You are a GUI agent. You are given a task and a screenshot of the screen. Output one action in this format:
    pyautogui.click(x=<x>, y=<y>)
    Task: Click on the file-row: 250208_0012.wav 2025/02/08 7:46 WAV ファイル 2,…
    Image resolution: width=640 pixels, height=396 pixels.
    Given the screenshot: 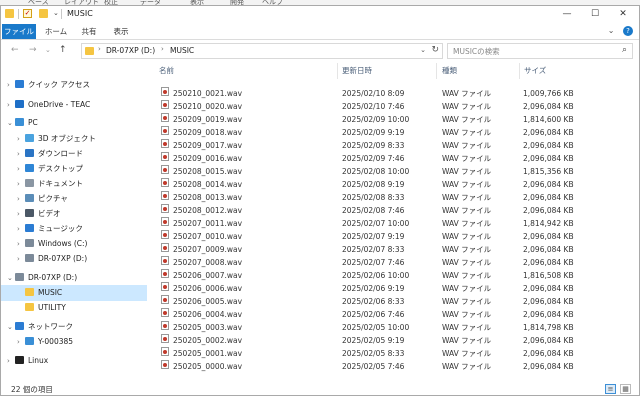 What is the action you would take?
    pyautogui.click(x=369, y=210)
    